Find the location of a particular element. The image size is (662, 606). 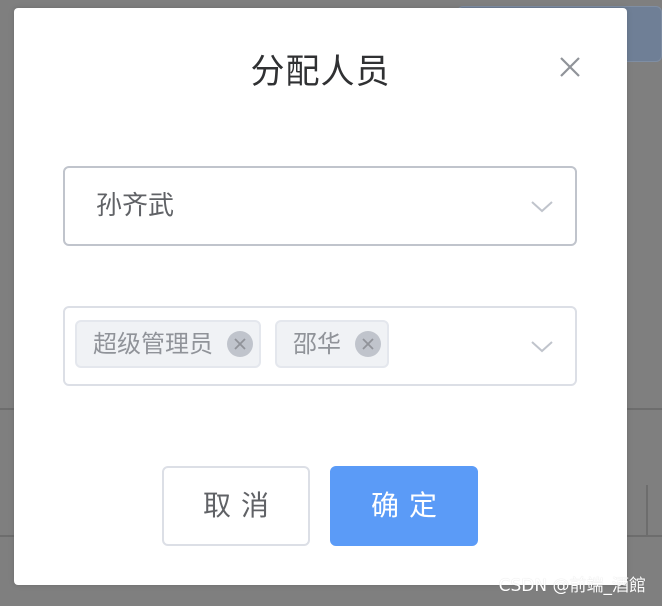

tag-shaohua: 邵华 is located at coordinates (332, 344).